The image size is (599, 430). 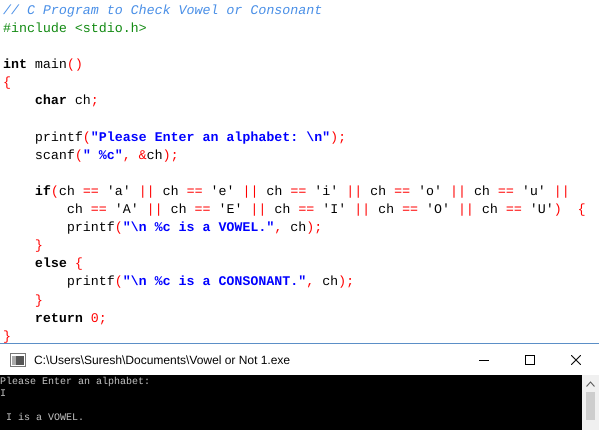 What do you see at coordinates (190, 137) in the screenshot?
I see `code-line: printf("Please Enter an alphabet: \n");` at bounding box center [190, 137].